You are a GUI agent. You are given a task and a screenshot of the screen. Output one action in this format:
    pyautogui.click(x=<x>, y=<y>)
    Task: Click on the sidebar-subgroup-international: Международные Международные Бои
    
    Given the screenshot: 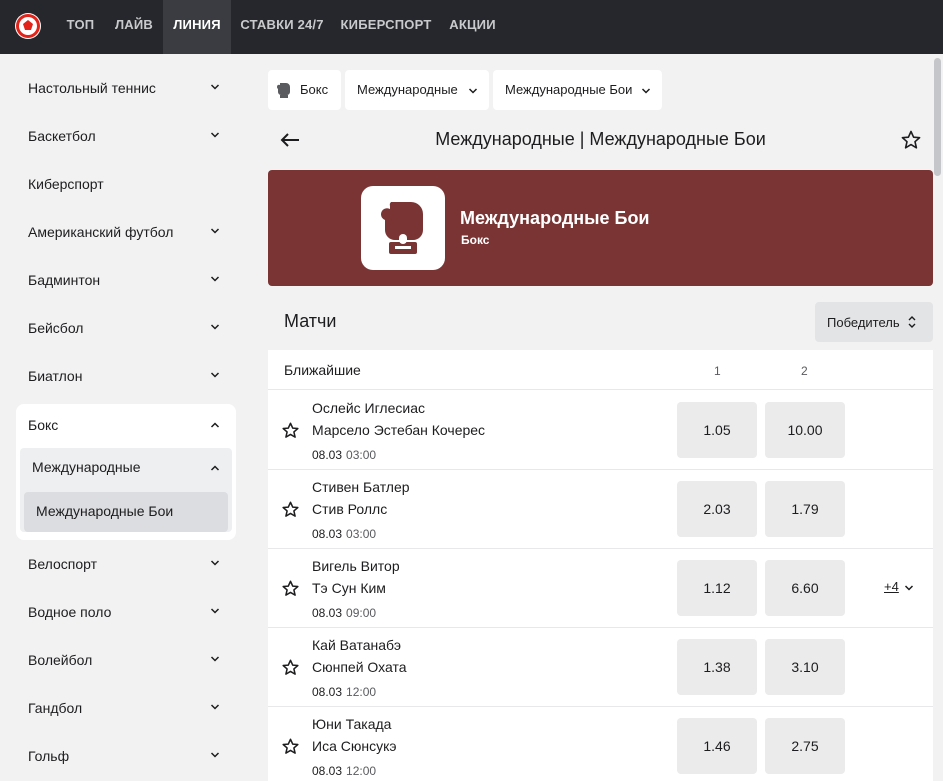 What is the action you would take?
    pyautogui.click(x=126, y=490)
    